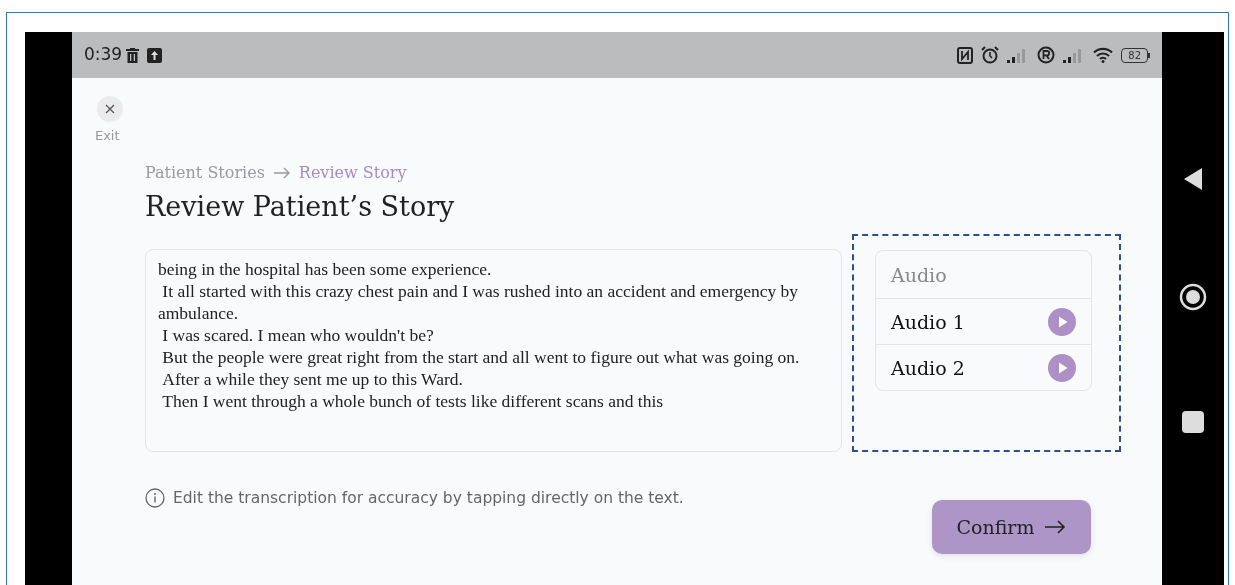  I want to click on close-button, so click(109, 109).